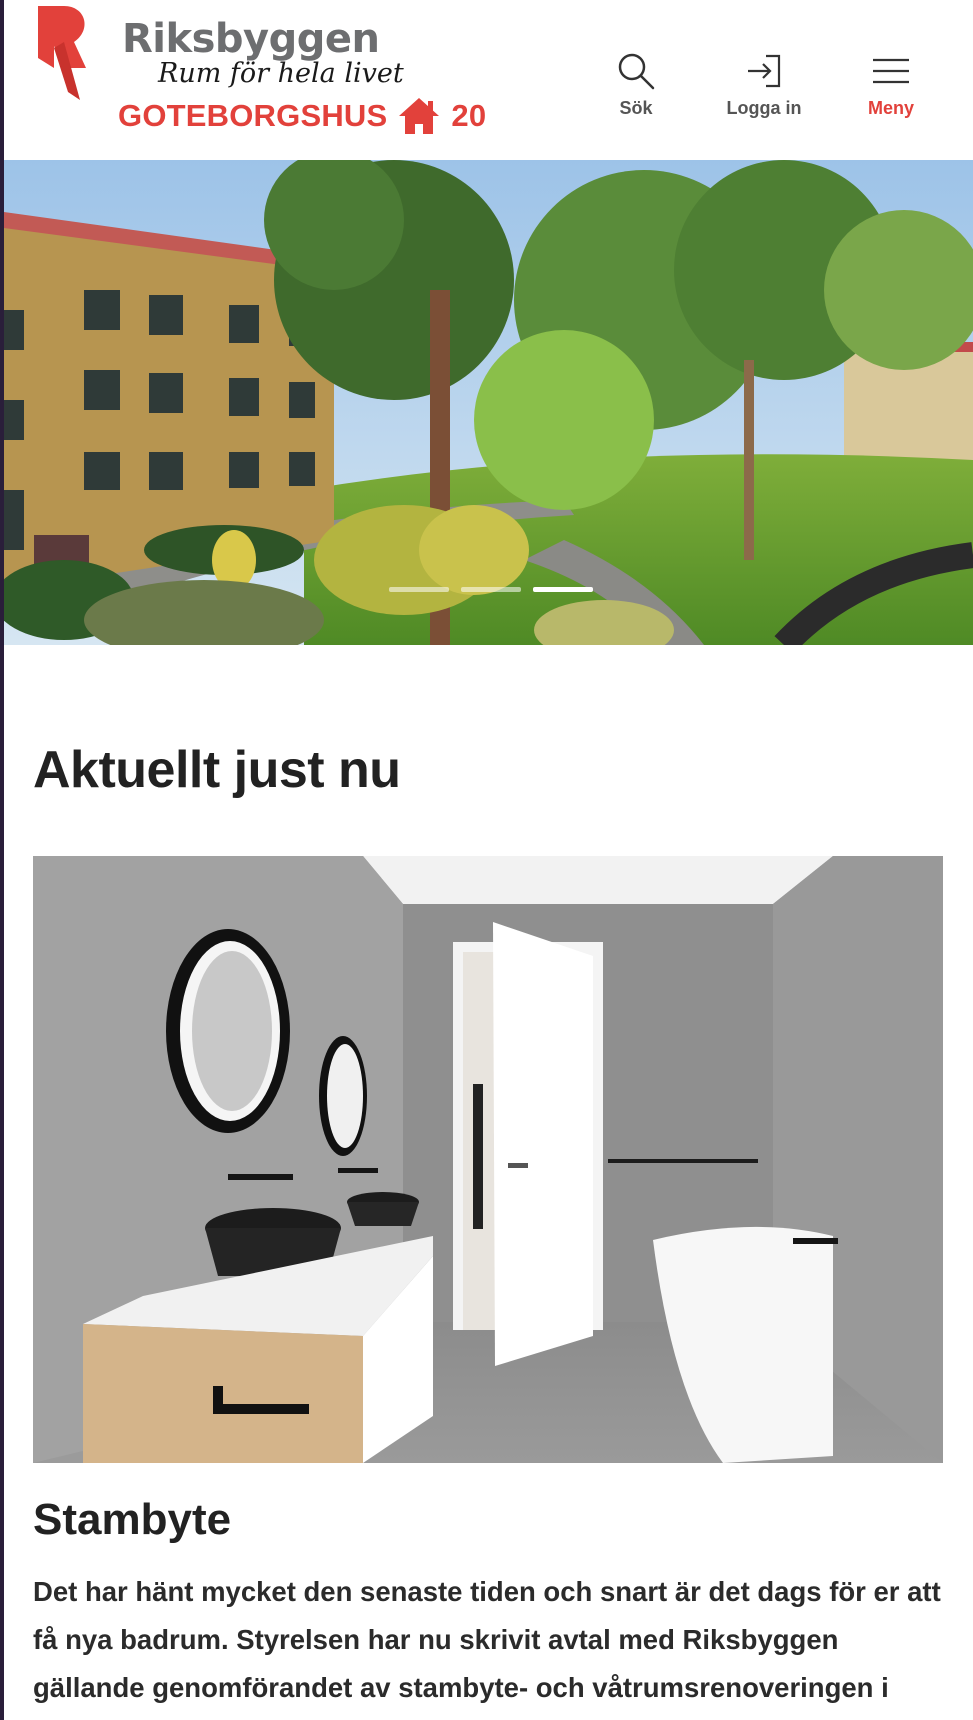 The height and width of the screenshot is (1720, 973). What do you see at coordinates (62, 53) in the screenshot?
I see `riksbyggen-r-mark-icon` at bounding box center [62, 53].